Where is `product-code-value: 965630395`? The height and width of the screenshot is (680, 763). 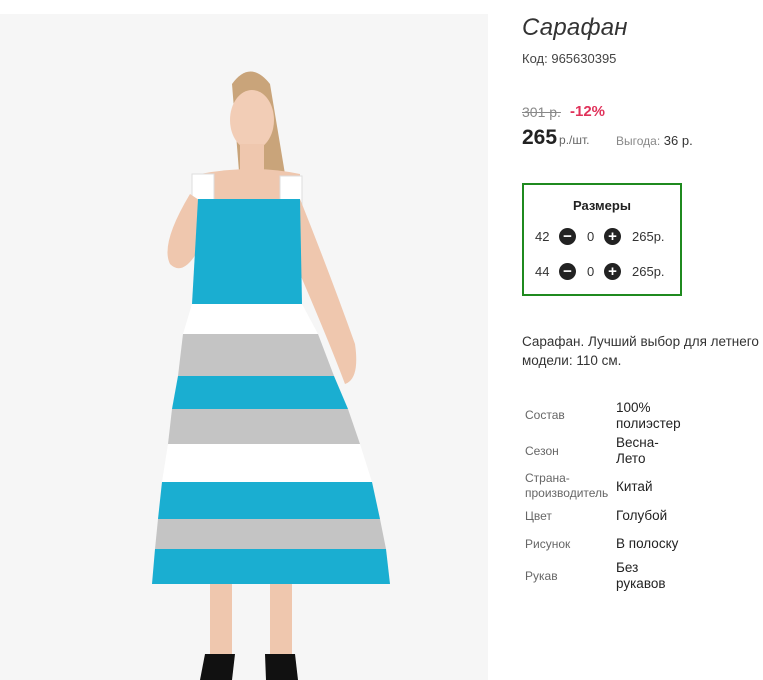
product-code-value: 965630395 is located at coordinates (584, 58).